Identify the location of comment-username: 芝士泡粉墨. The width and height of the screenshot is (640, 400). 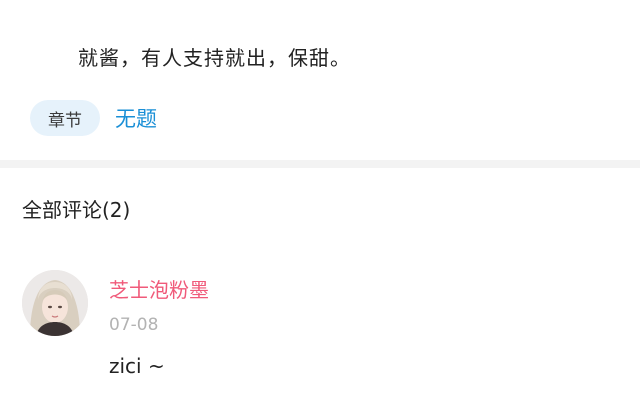
(159, 288).